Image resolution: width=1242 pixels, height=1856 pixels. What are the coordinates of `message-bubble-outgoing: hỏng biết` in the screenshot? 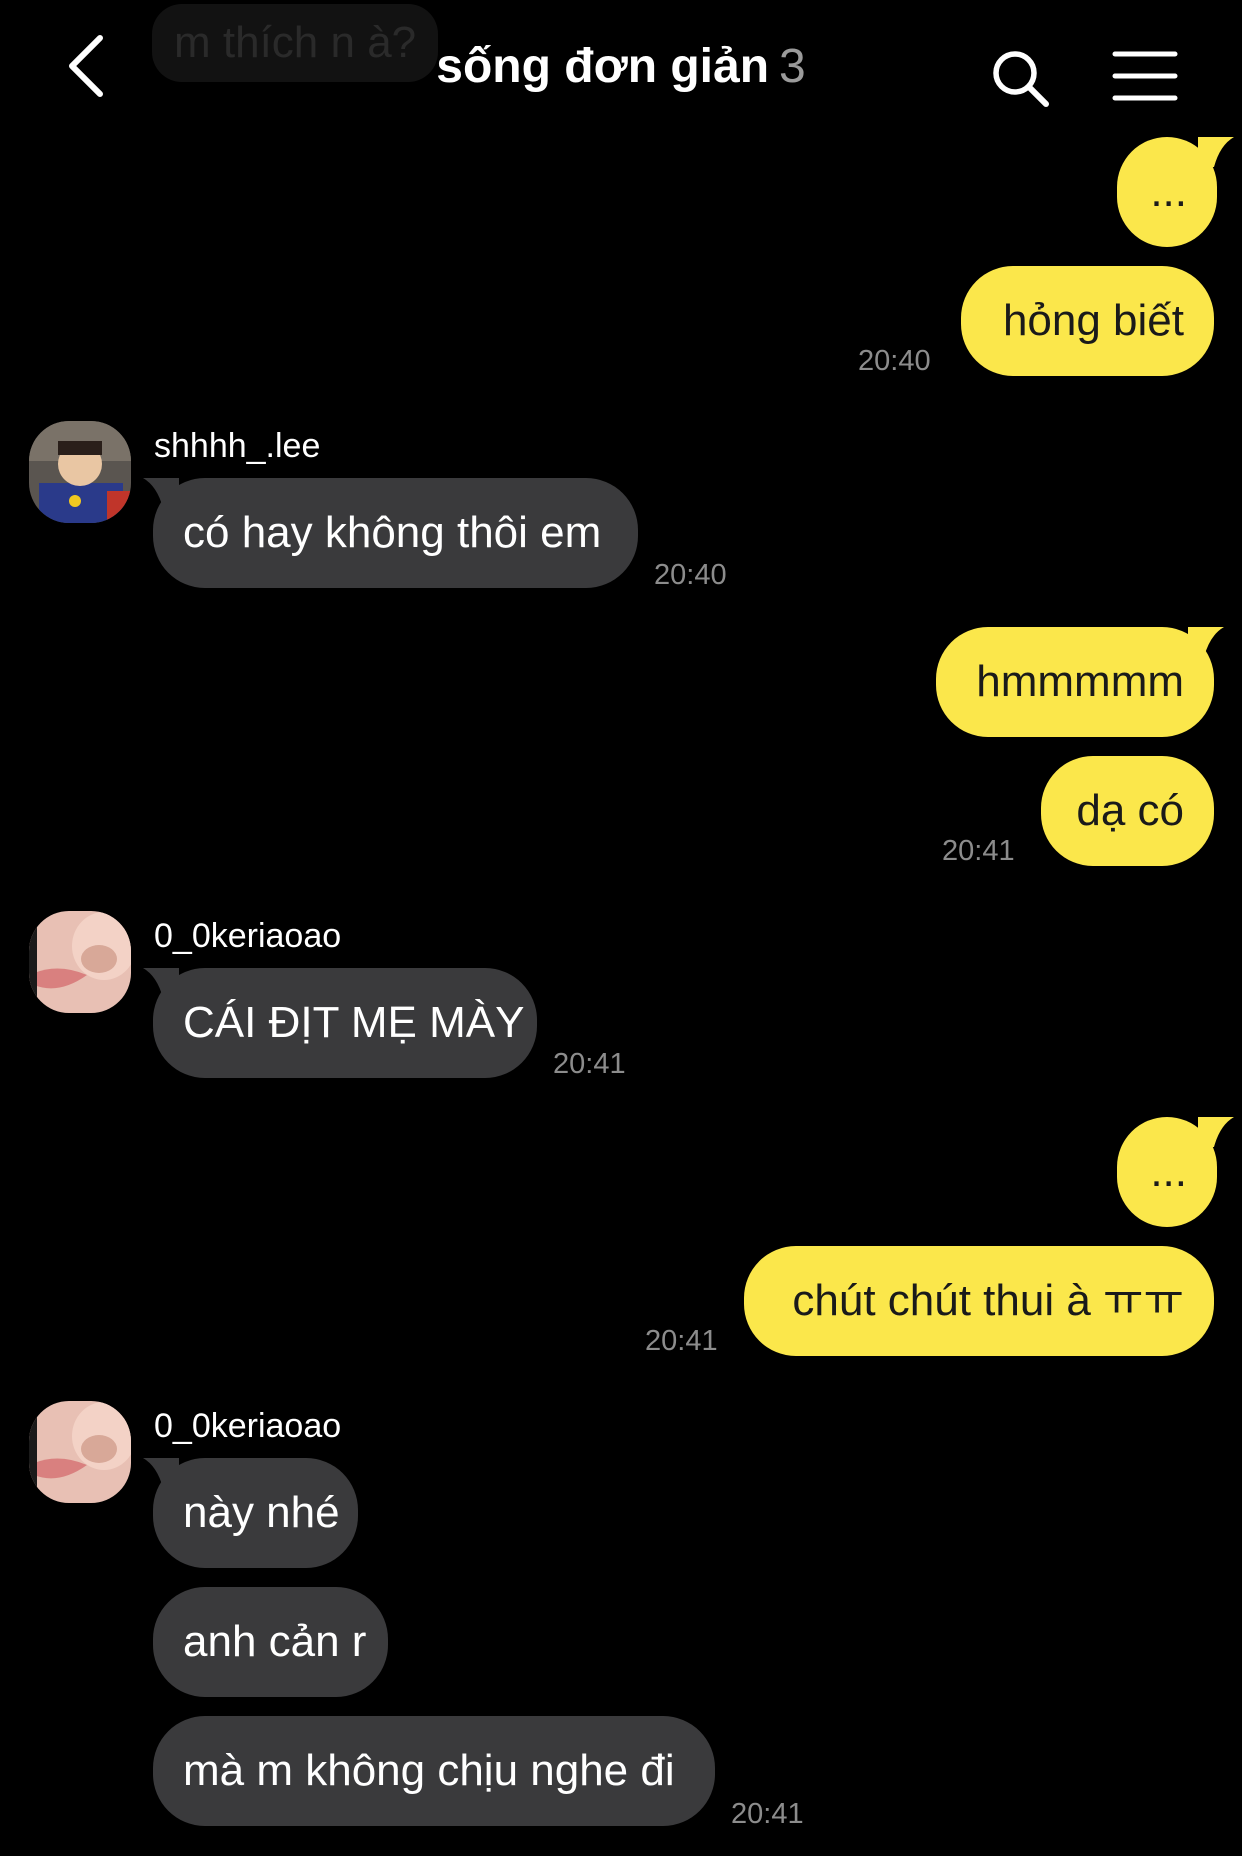 It's located at (1087, 321).